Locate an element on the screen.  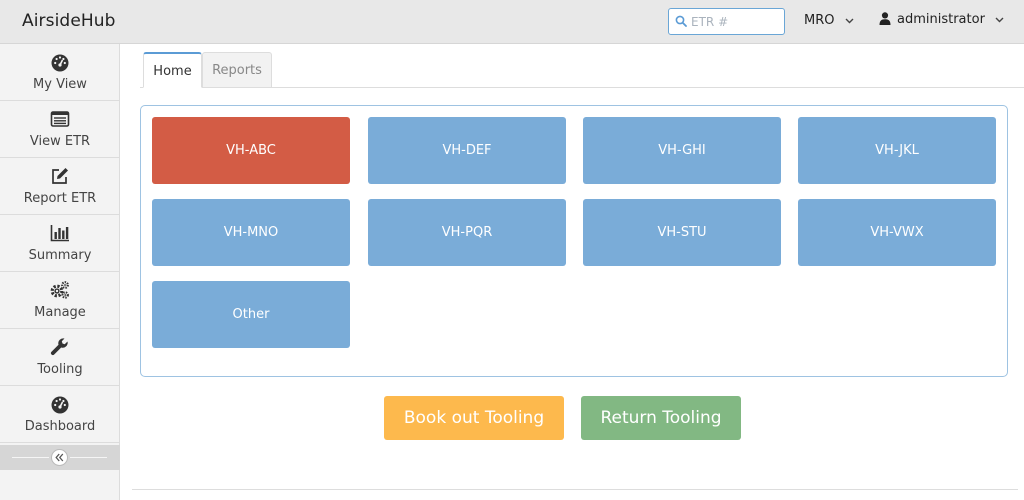
aircraft-tile-vh-def: VH-DEF is located at coordinates (467, 150).